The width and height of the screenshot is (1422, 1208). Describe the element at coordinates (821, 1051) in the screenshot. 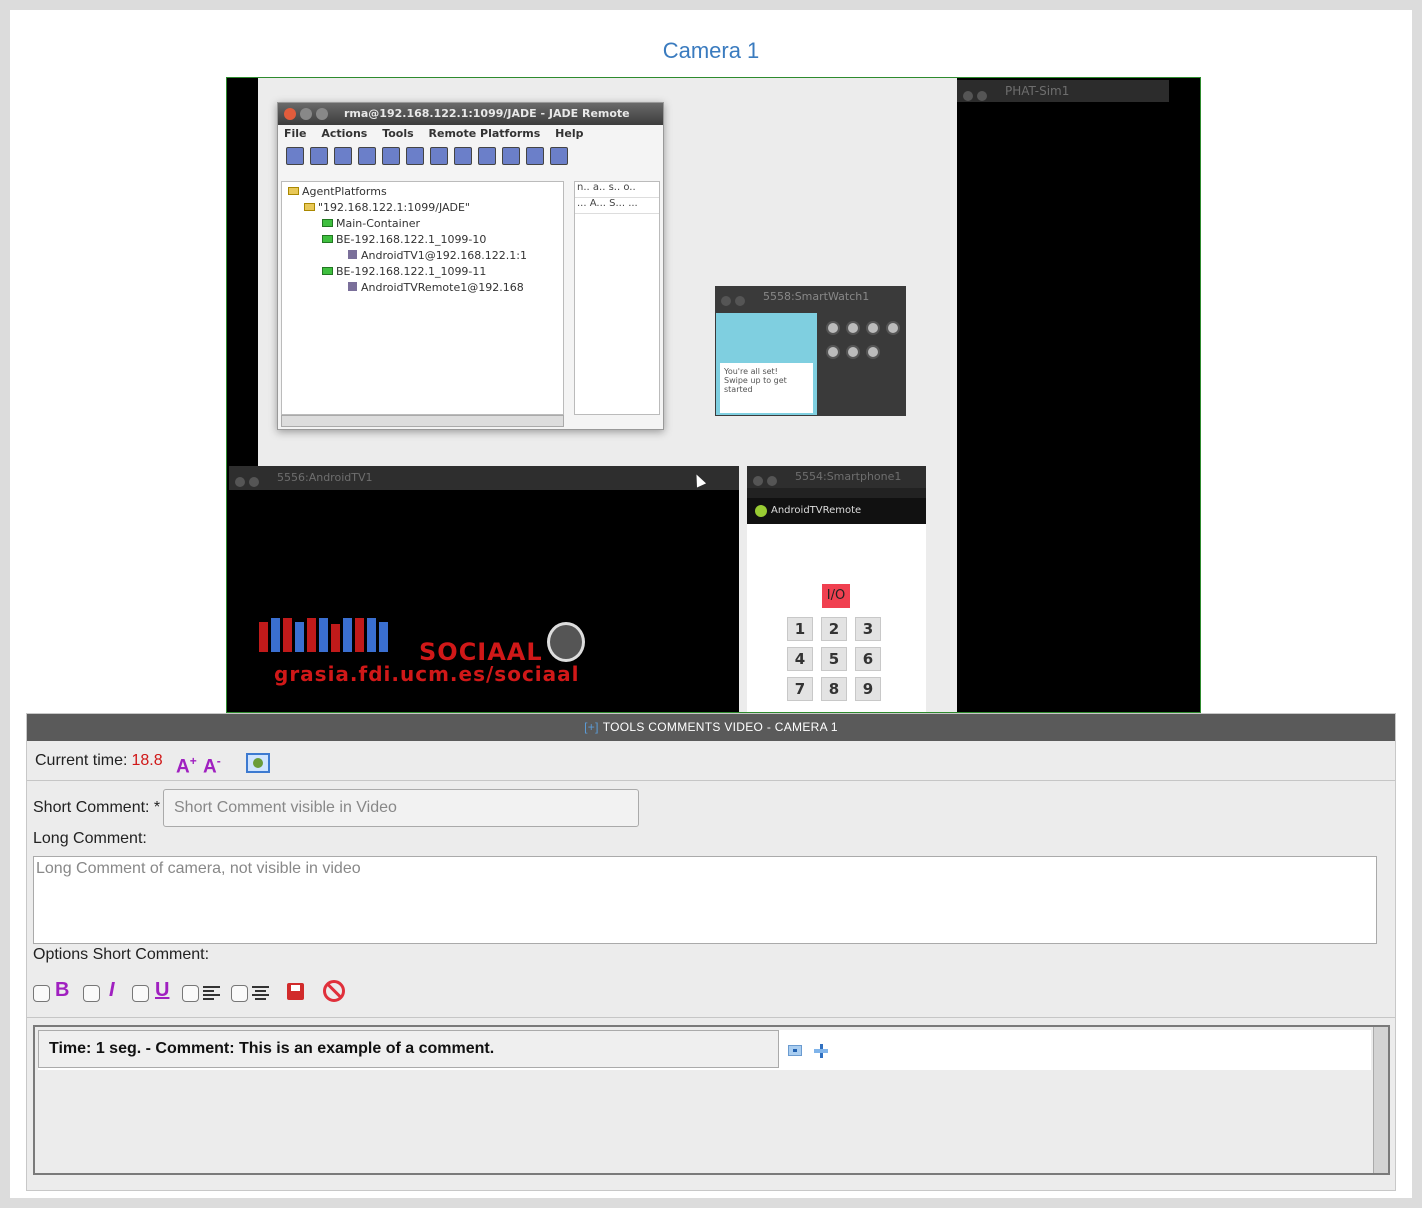

I see `edit-comment-icon` at that location.